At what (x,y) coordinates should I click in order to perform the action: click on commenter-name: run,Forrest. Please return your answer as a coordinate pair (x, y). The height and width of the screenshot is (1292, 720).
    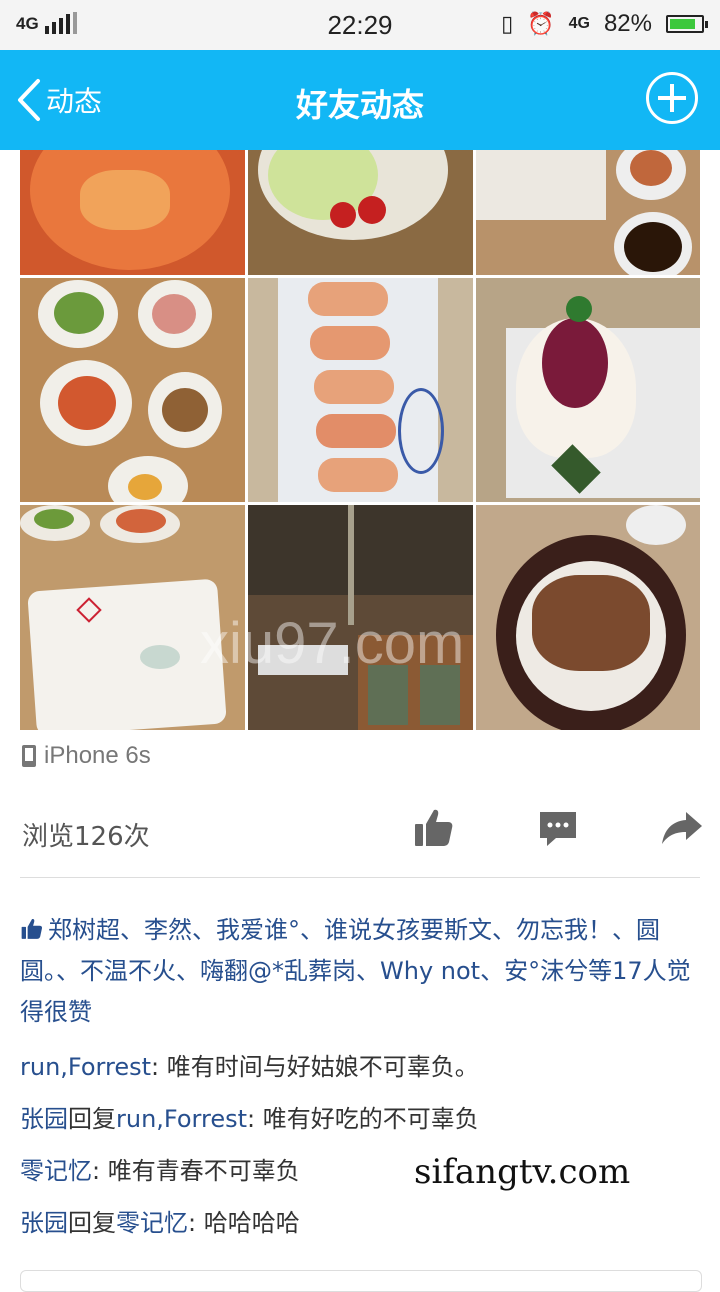
    Looking at the image, I should click on (85, 1067).